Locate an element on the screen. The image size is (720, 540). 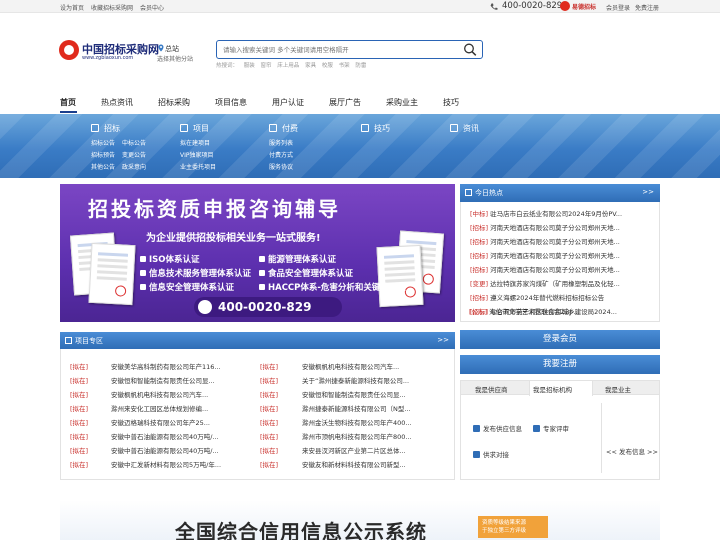
publish-supply-link: 发布供应信息 is located at coordinates (502, 429).